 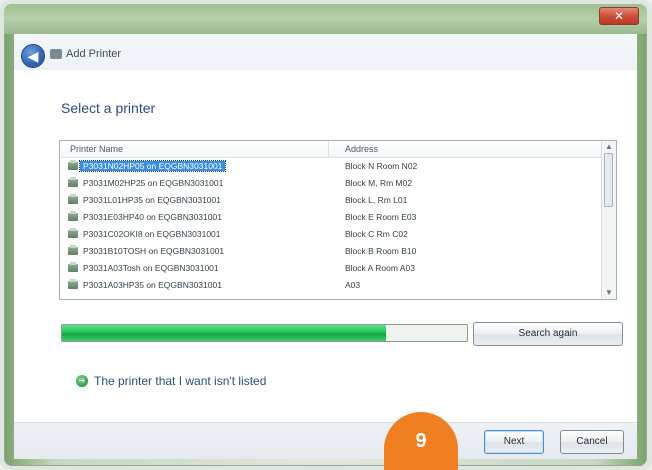 I want to click on printer-address: Block A Room A03, so click(x=380, y=268).